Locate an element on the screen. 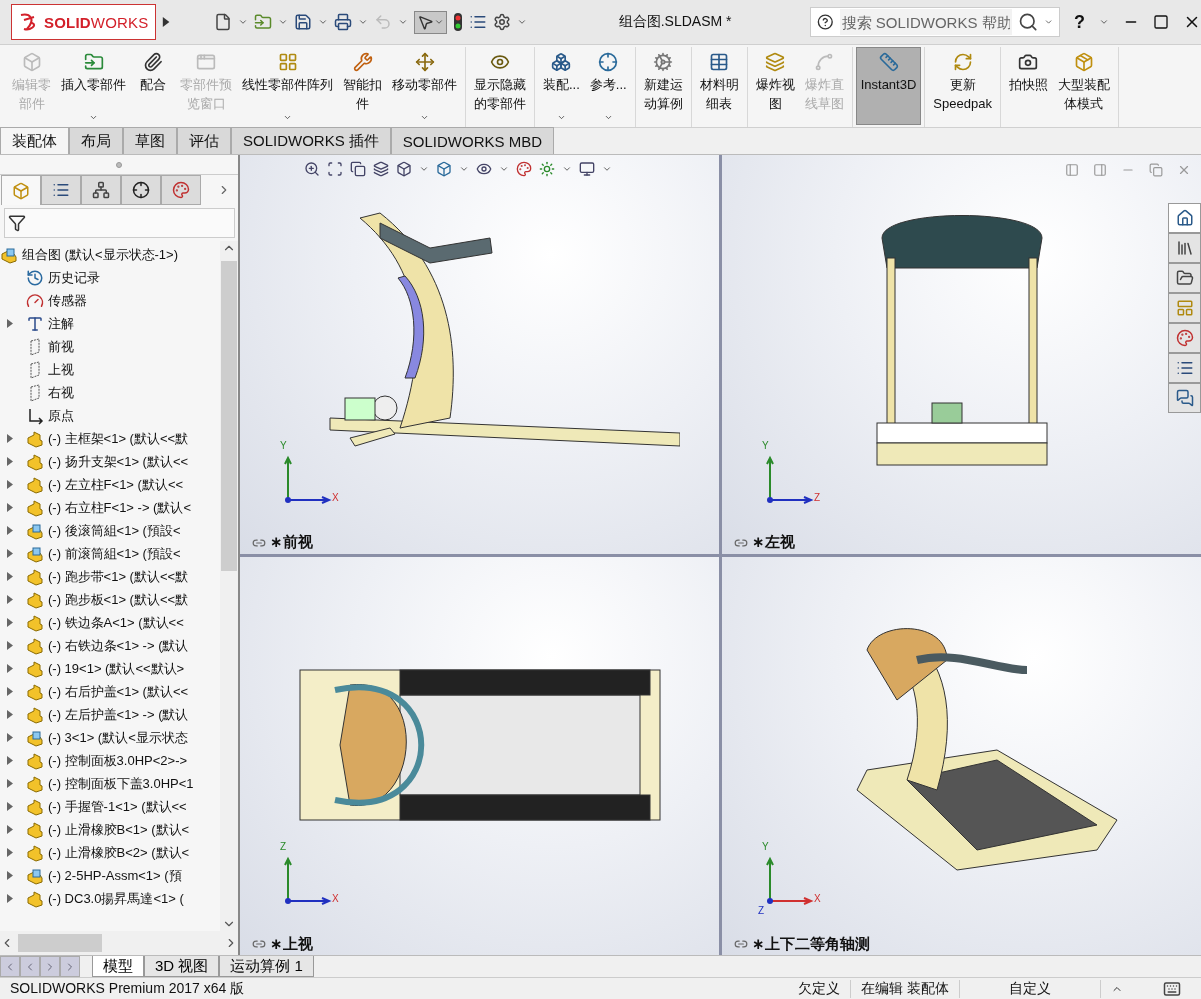  tree-item: (-) 主框架<1> (默认<<默 is located at coordinates (110, 438).